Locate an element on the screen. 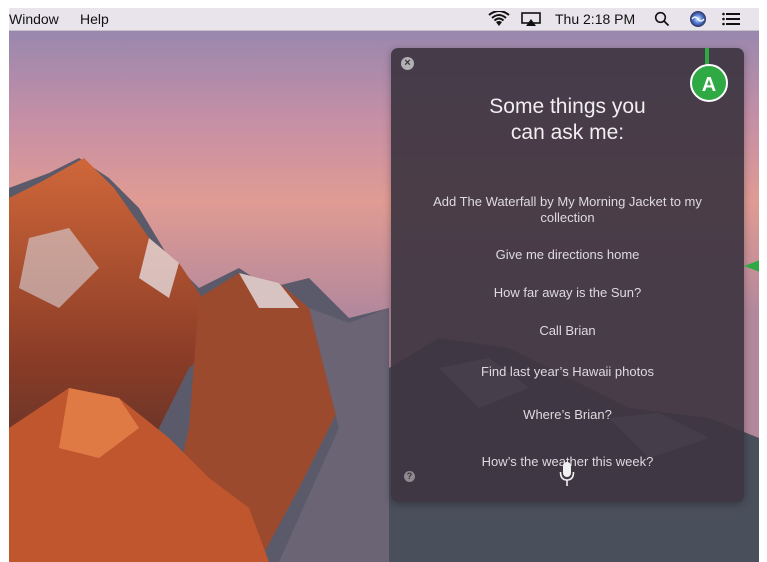 Image resolution: width=767 pixels, height=562 pixels. airplay-icon is located at coordinates (531, 19).